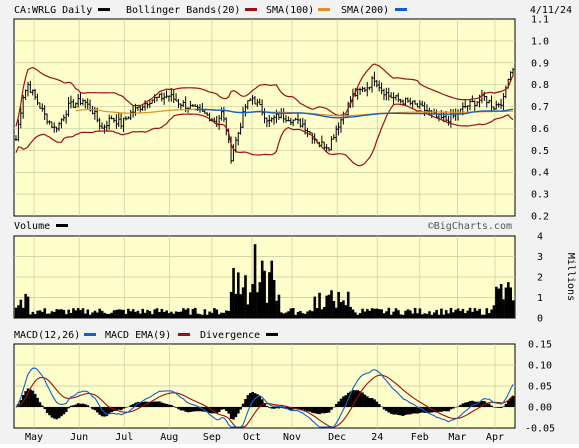 The width and height of the screenshot is (579, 448). Describe the element at coordinates (540, 298) in the screenshot. I see `volume-tick-label: 1` at that location.